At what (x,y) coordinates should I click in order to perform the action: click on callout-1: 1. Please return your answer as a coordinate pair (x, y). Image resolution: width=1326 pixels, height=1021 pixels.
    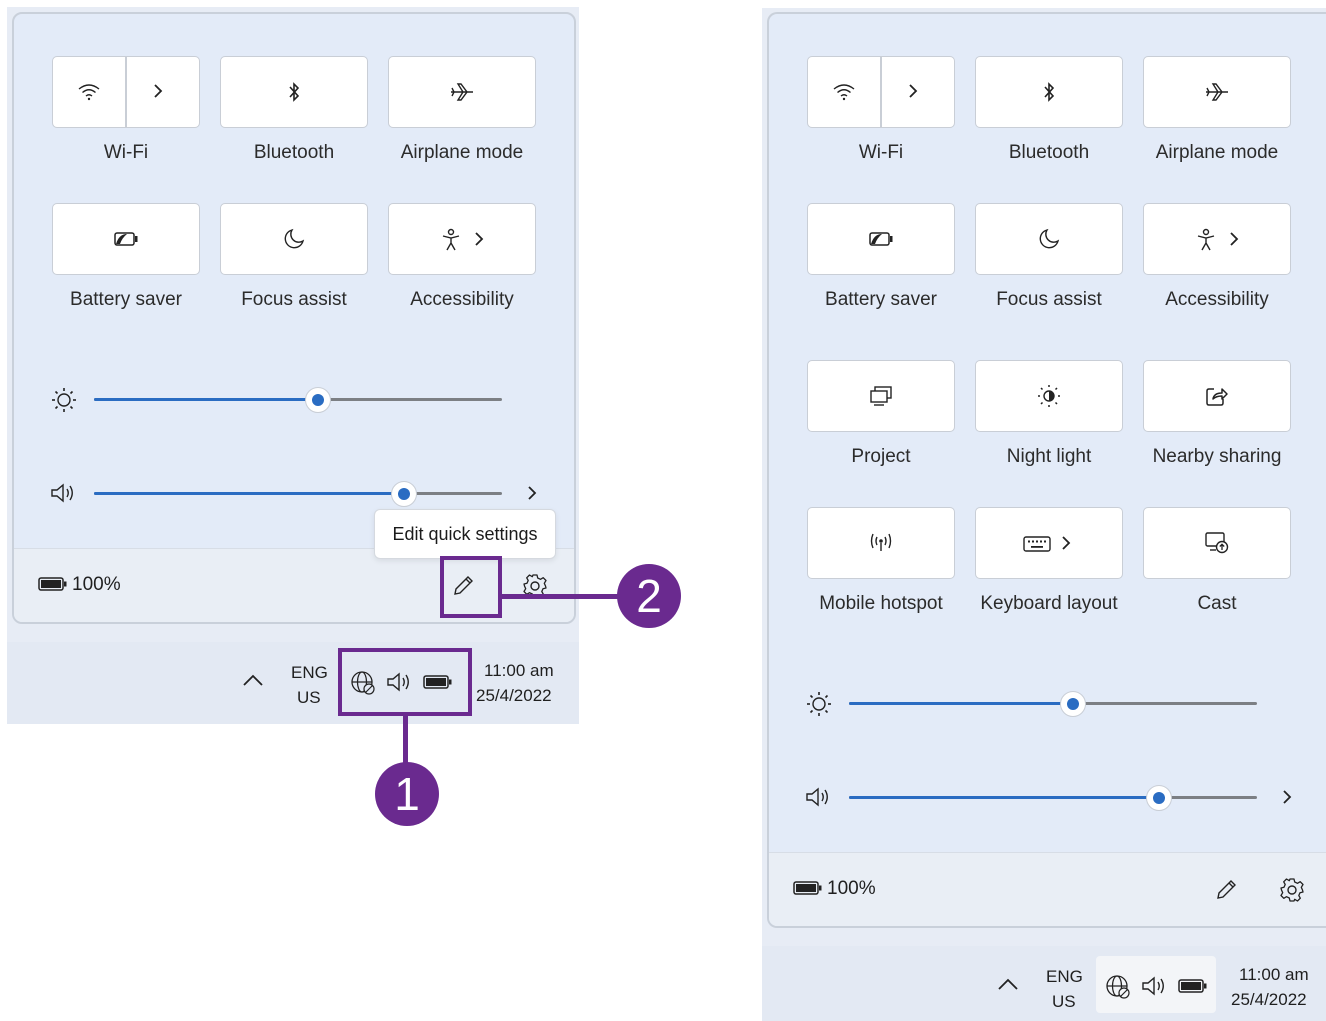
    Looking at the image, I should click on (407, 794).